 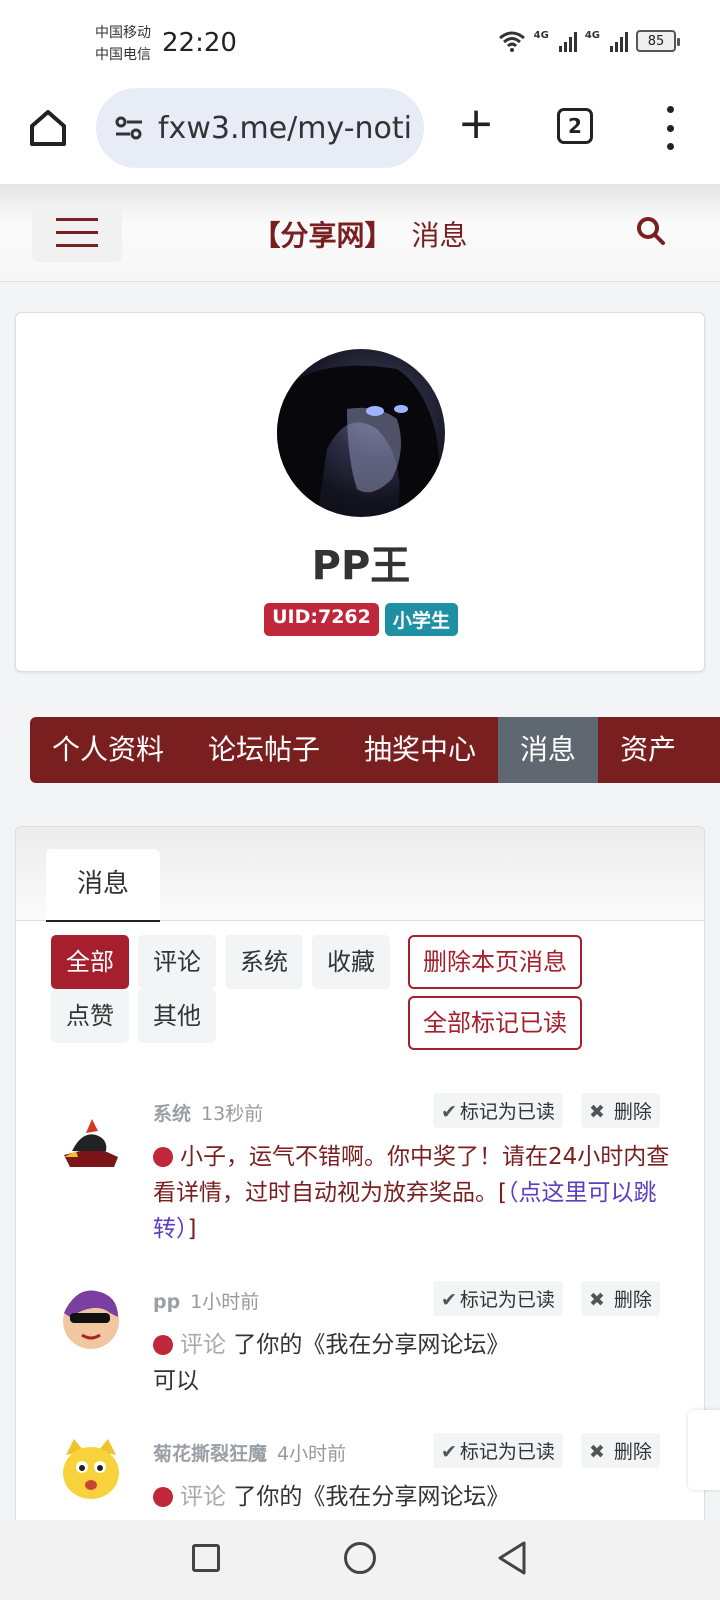 What do you see at coordinates (495, 962) in the screenshot?
I see `delete-page-messages-button: 删除本页消息` at bounding box center [495, 962].